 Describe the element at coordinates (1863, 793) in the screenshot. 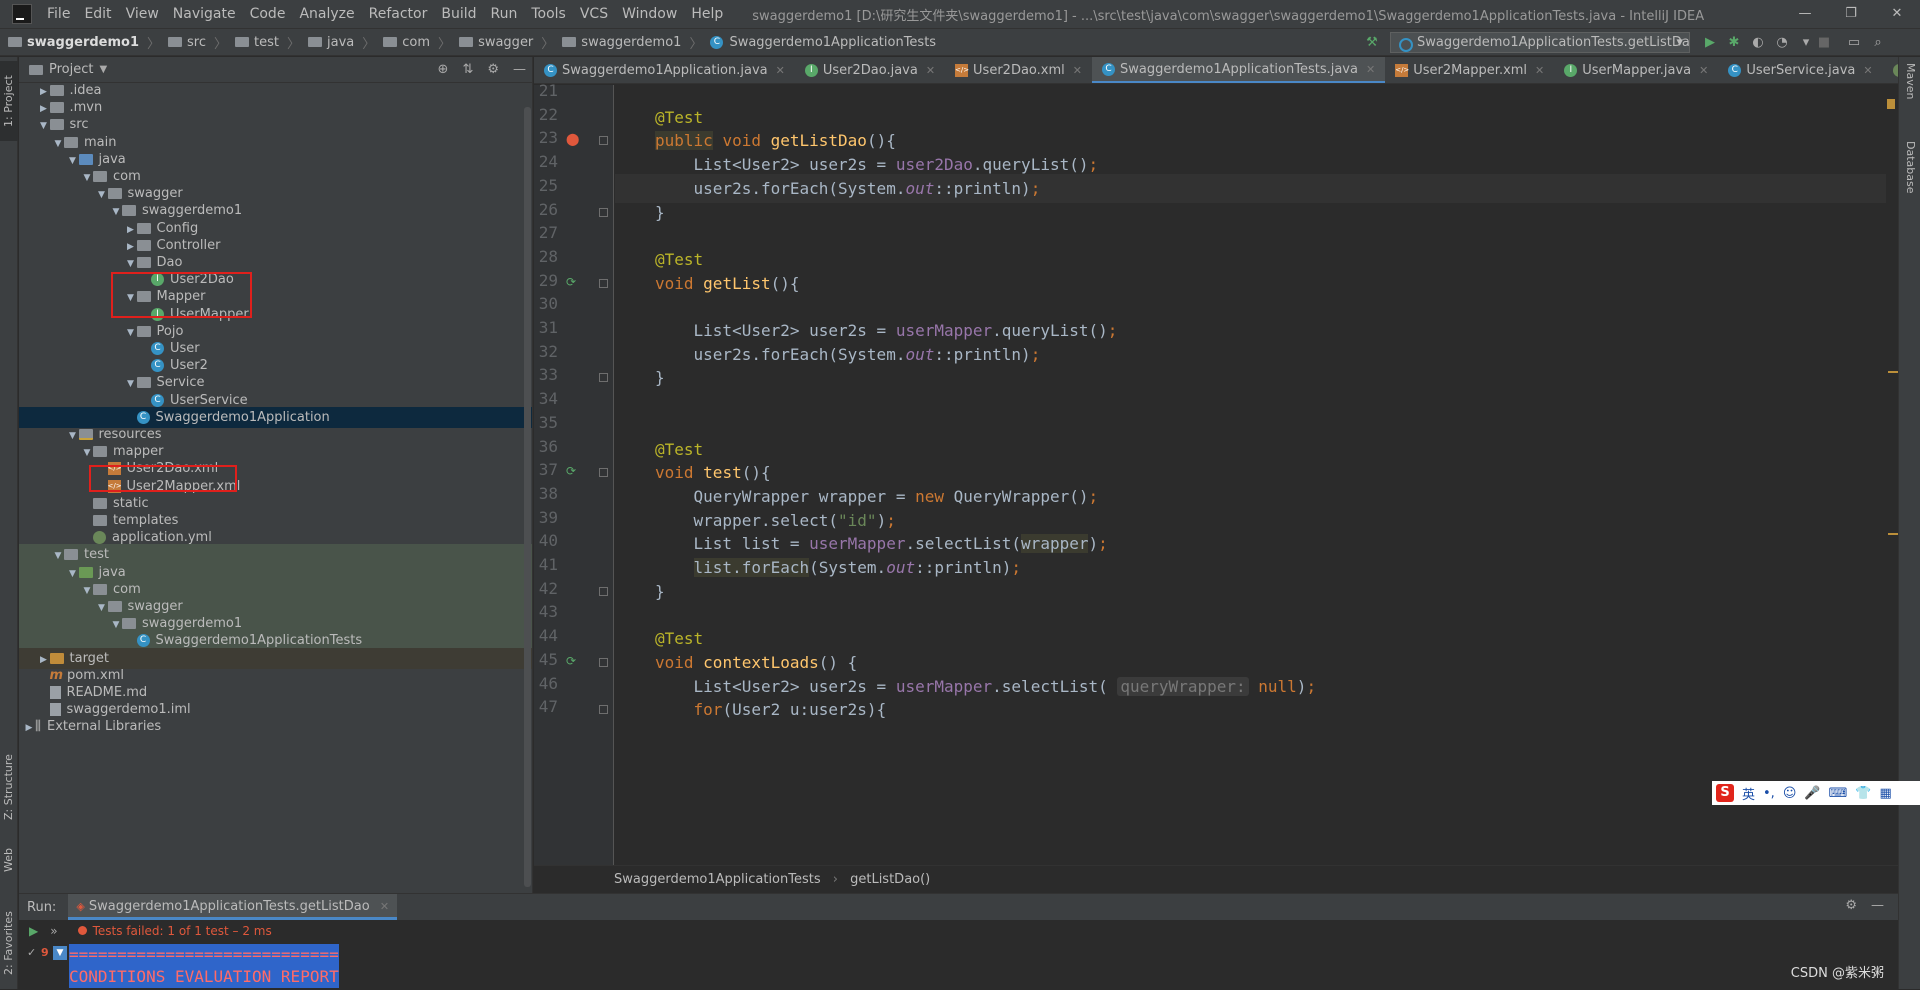

I see `shirt-icon: 👕` at that location.